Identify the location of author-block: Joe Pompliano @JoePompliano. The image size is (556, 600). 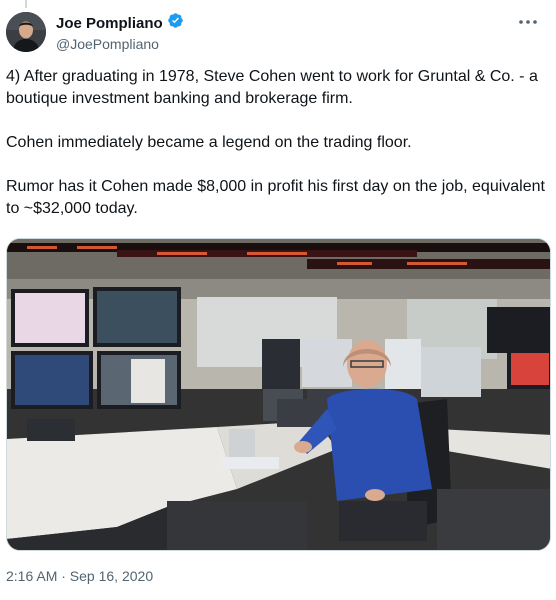
(120, 32).